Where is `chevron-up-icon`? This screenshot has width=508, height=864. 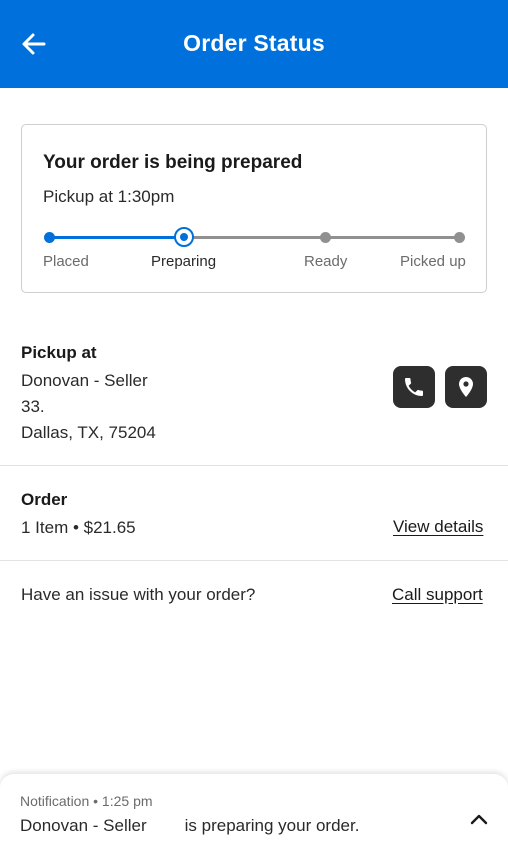
chevron-up-icon is located at coordinates (479, 819).